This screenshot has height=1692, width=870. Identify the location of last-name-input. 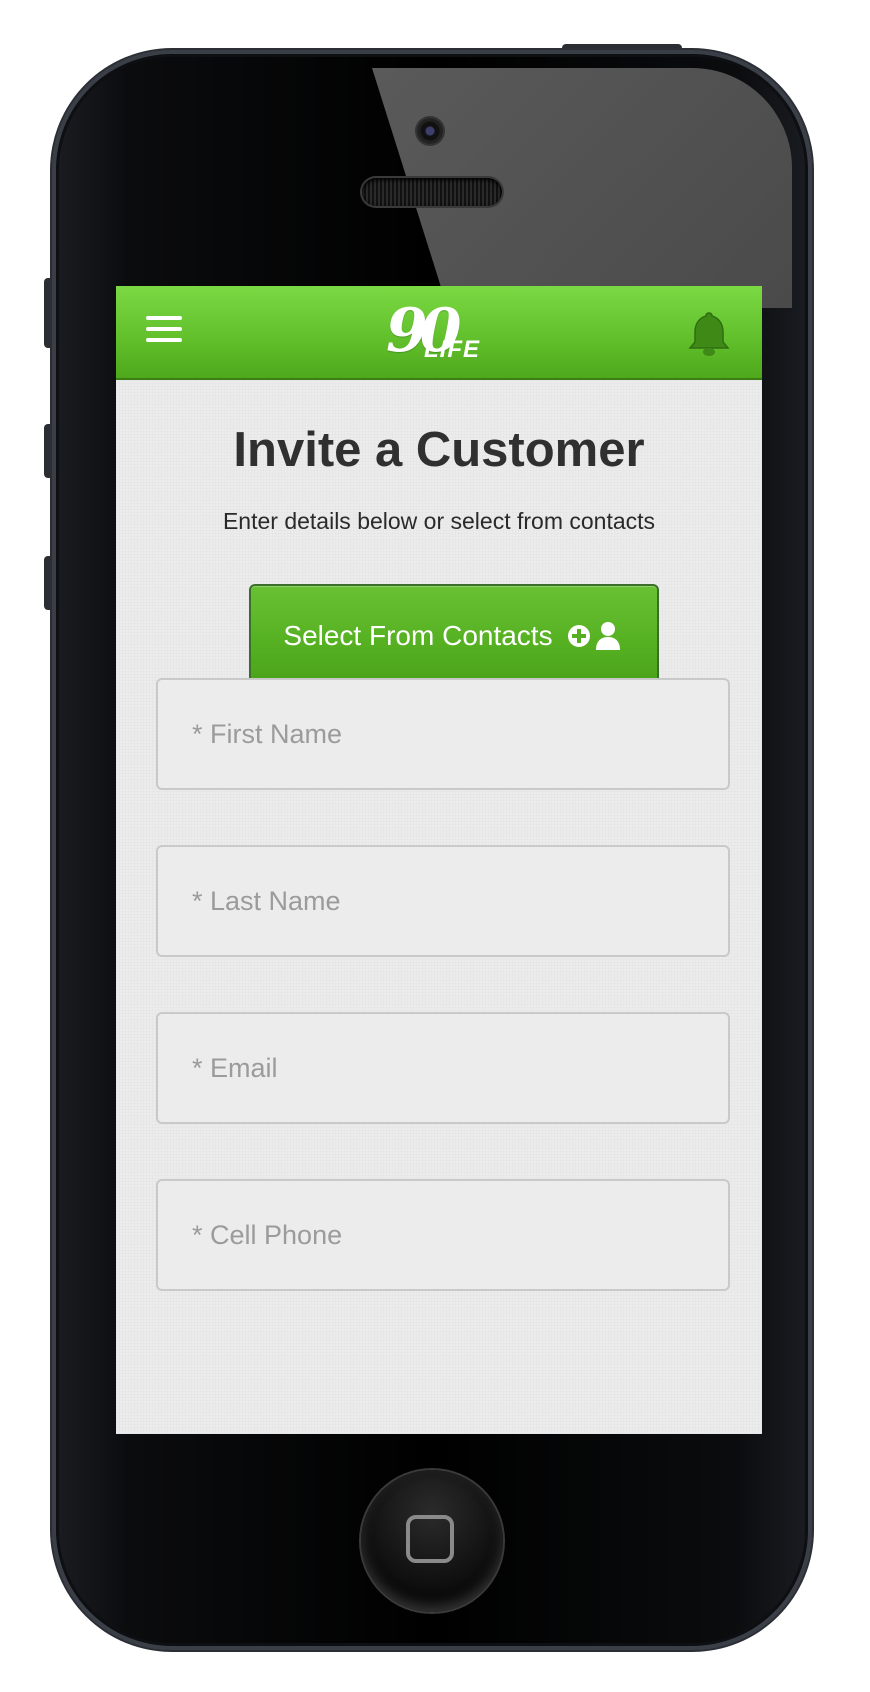
(443, 901).